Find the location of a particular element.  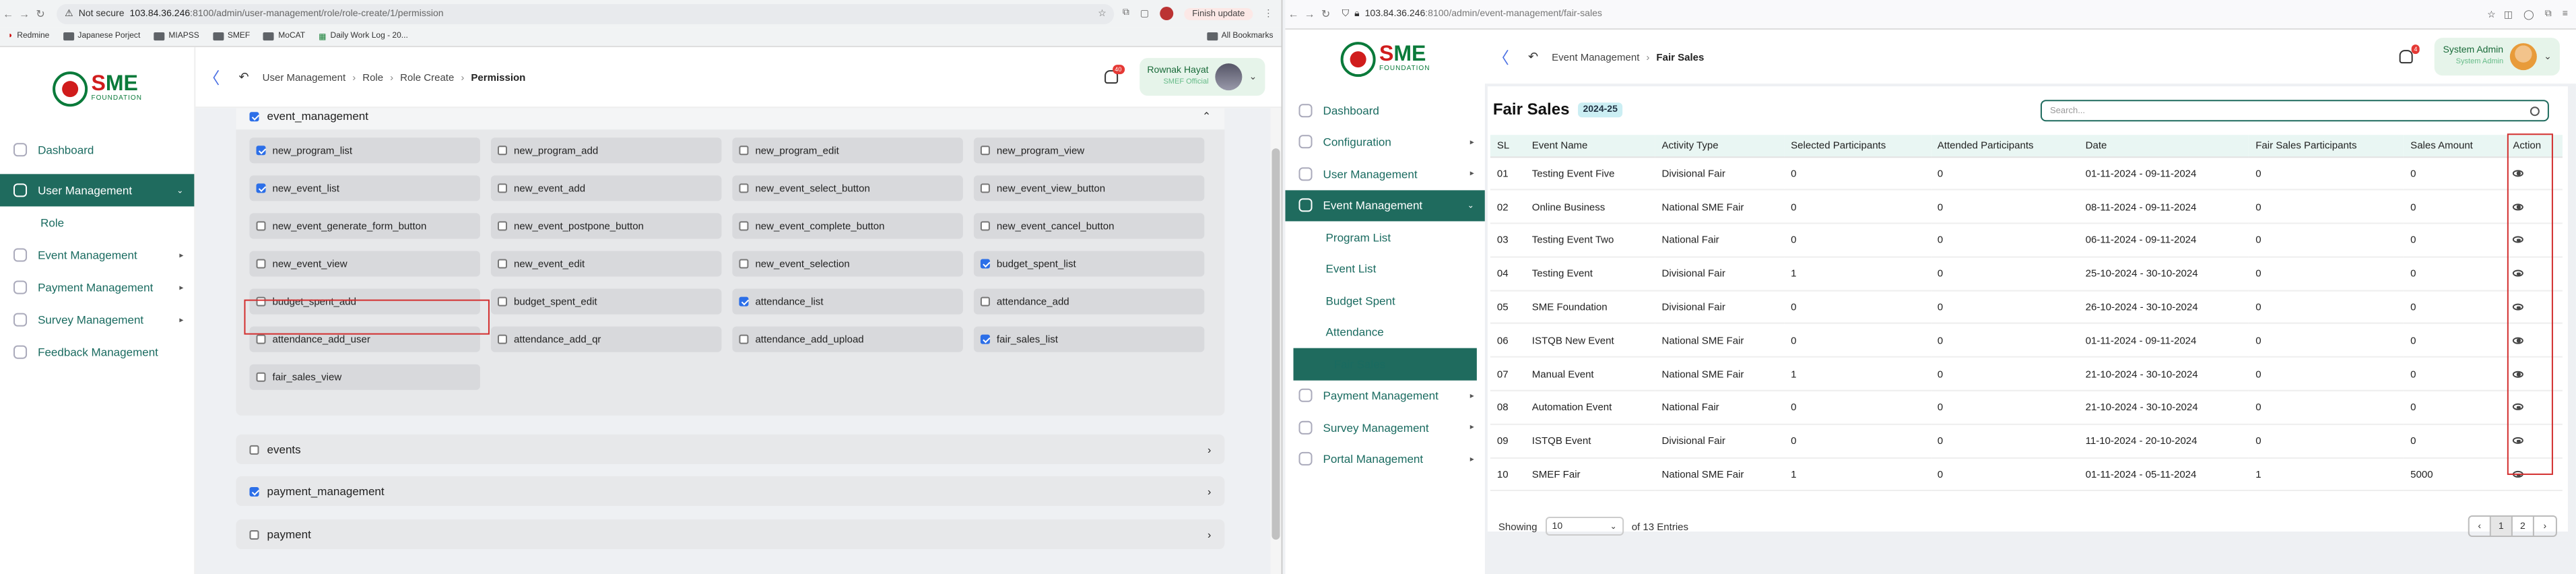

sidebar-item-budget-spent: Budget Spent is located at coordinates (1384, 301).